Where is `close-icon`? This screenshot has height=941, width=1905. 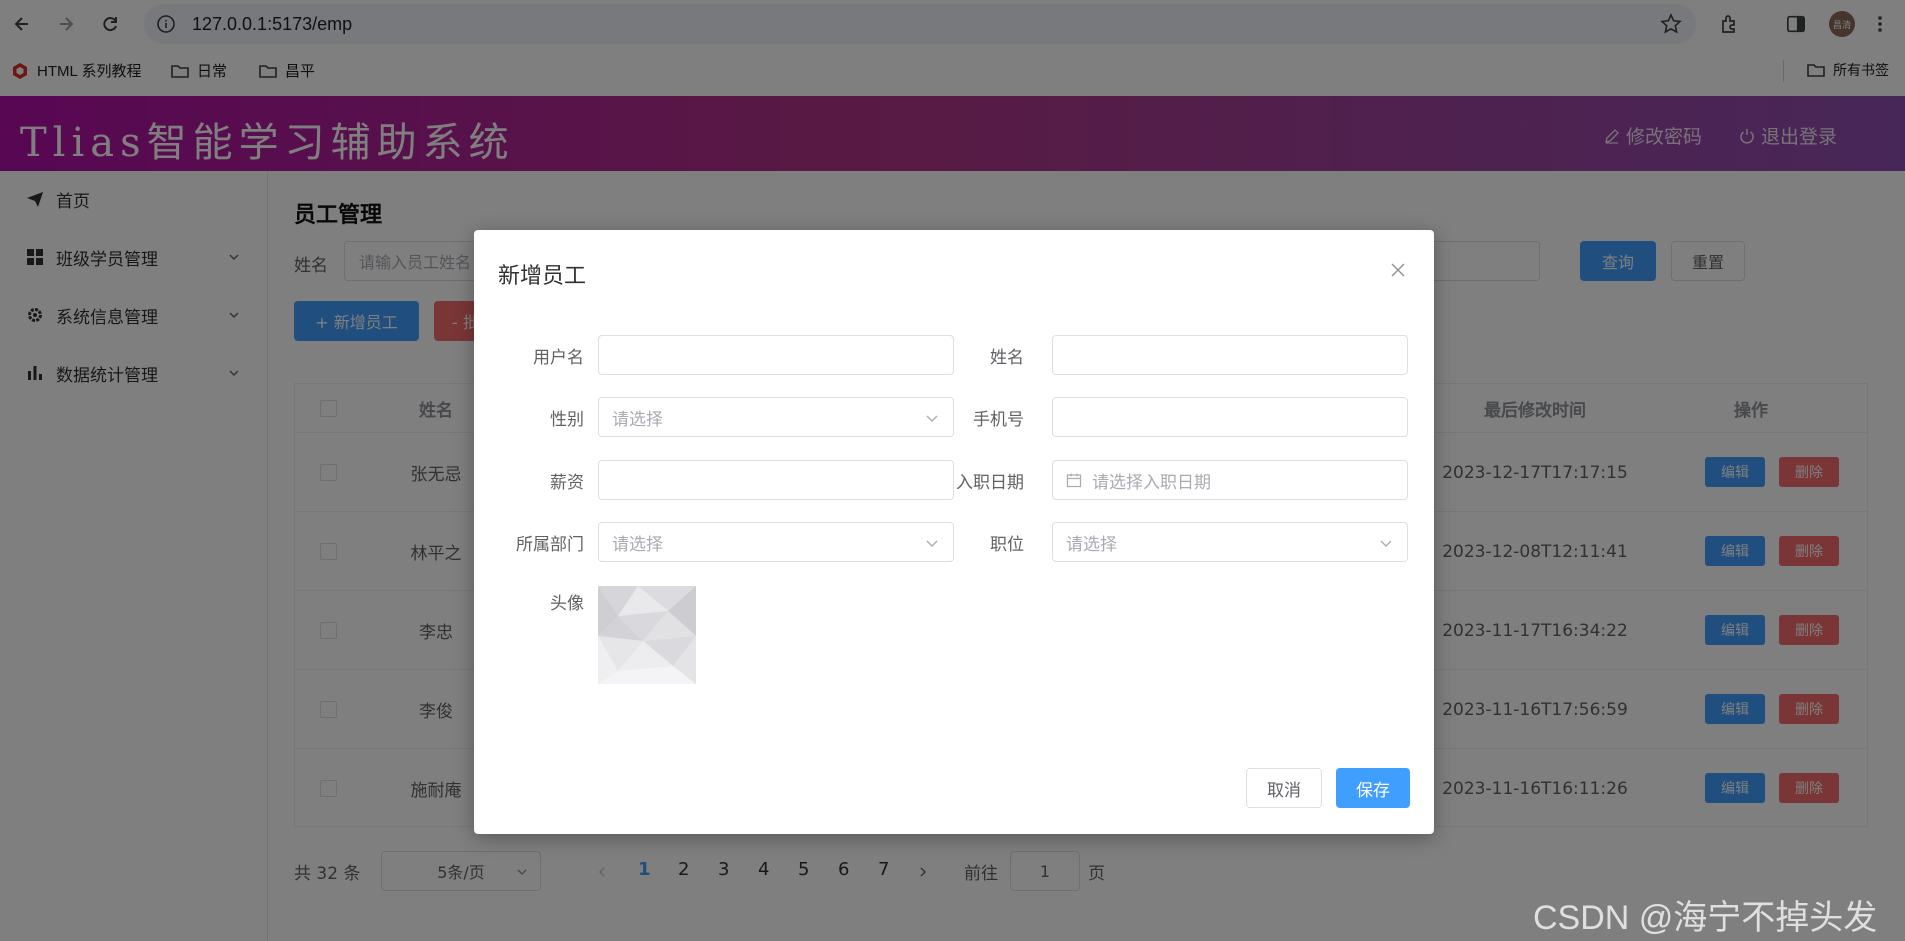
close-icon is located at coordinates (1398, 270).